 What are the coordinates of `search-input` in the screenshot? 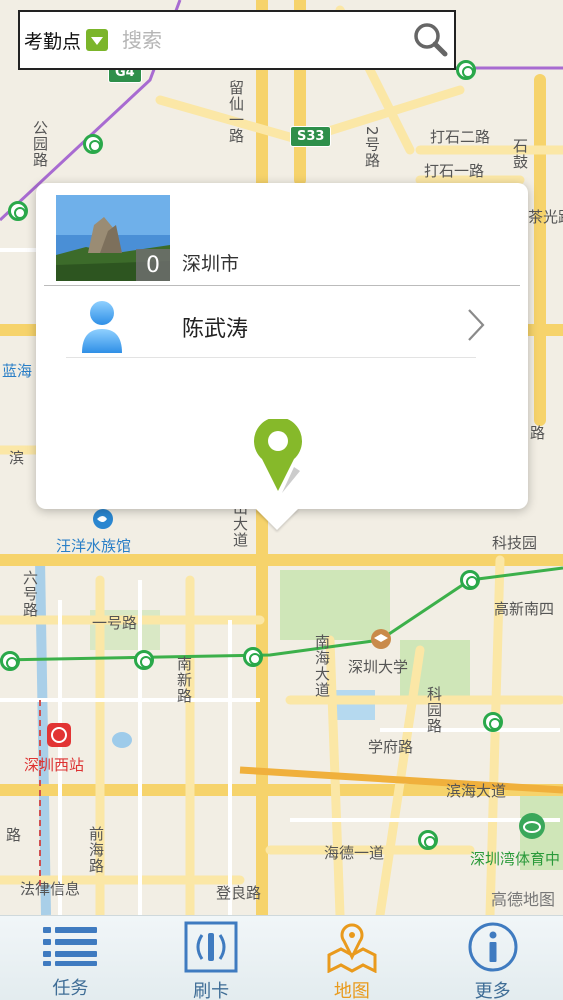 It's located at (266, 40).